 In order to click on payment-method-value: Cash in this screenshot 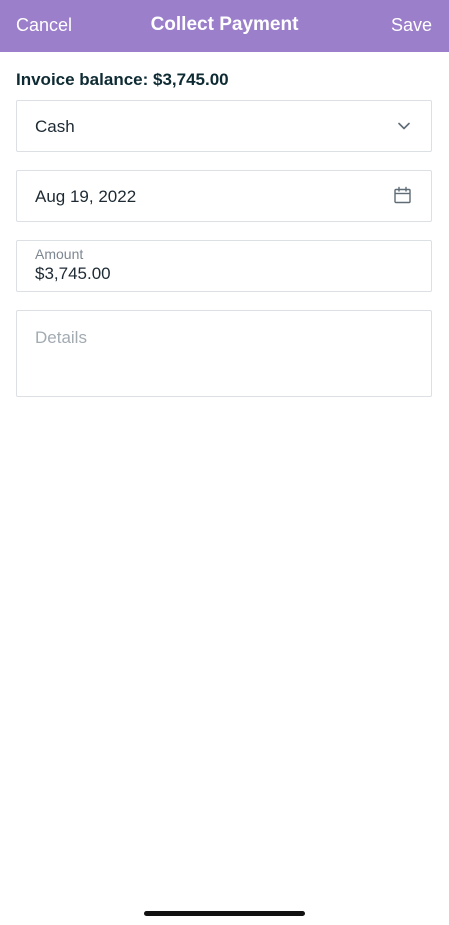, I will do `click(55, 126)`.